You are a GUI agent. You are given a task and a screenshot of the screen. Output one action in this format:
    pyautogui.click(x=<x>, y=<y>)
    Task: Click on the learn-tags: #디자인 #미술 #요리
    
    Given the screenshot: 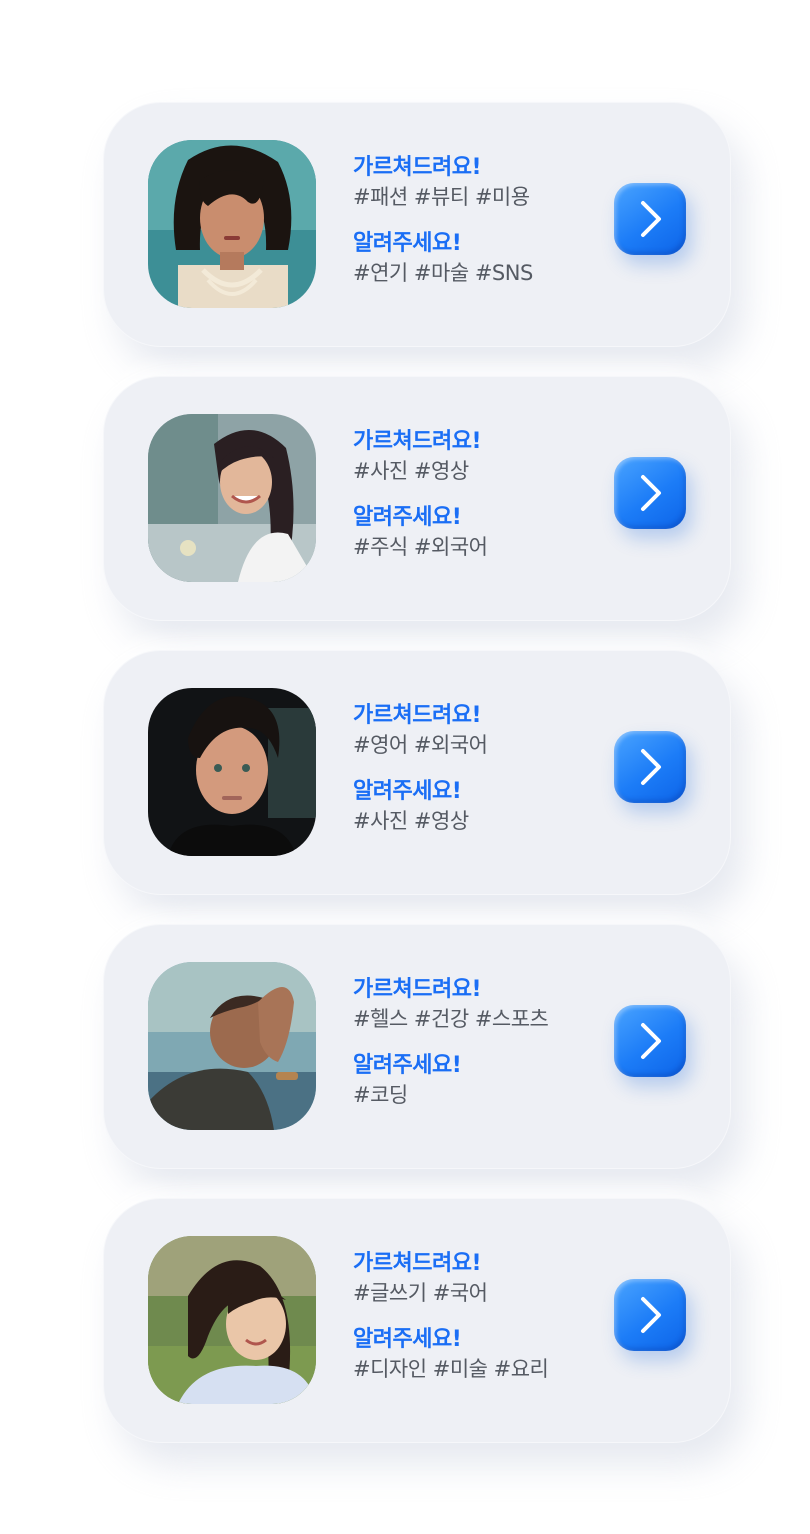 What is the action you would take?
    pyautogui.click(x=451, y=1369)
    